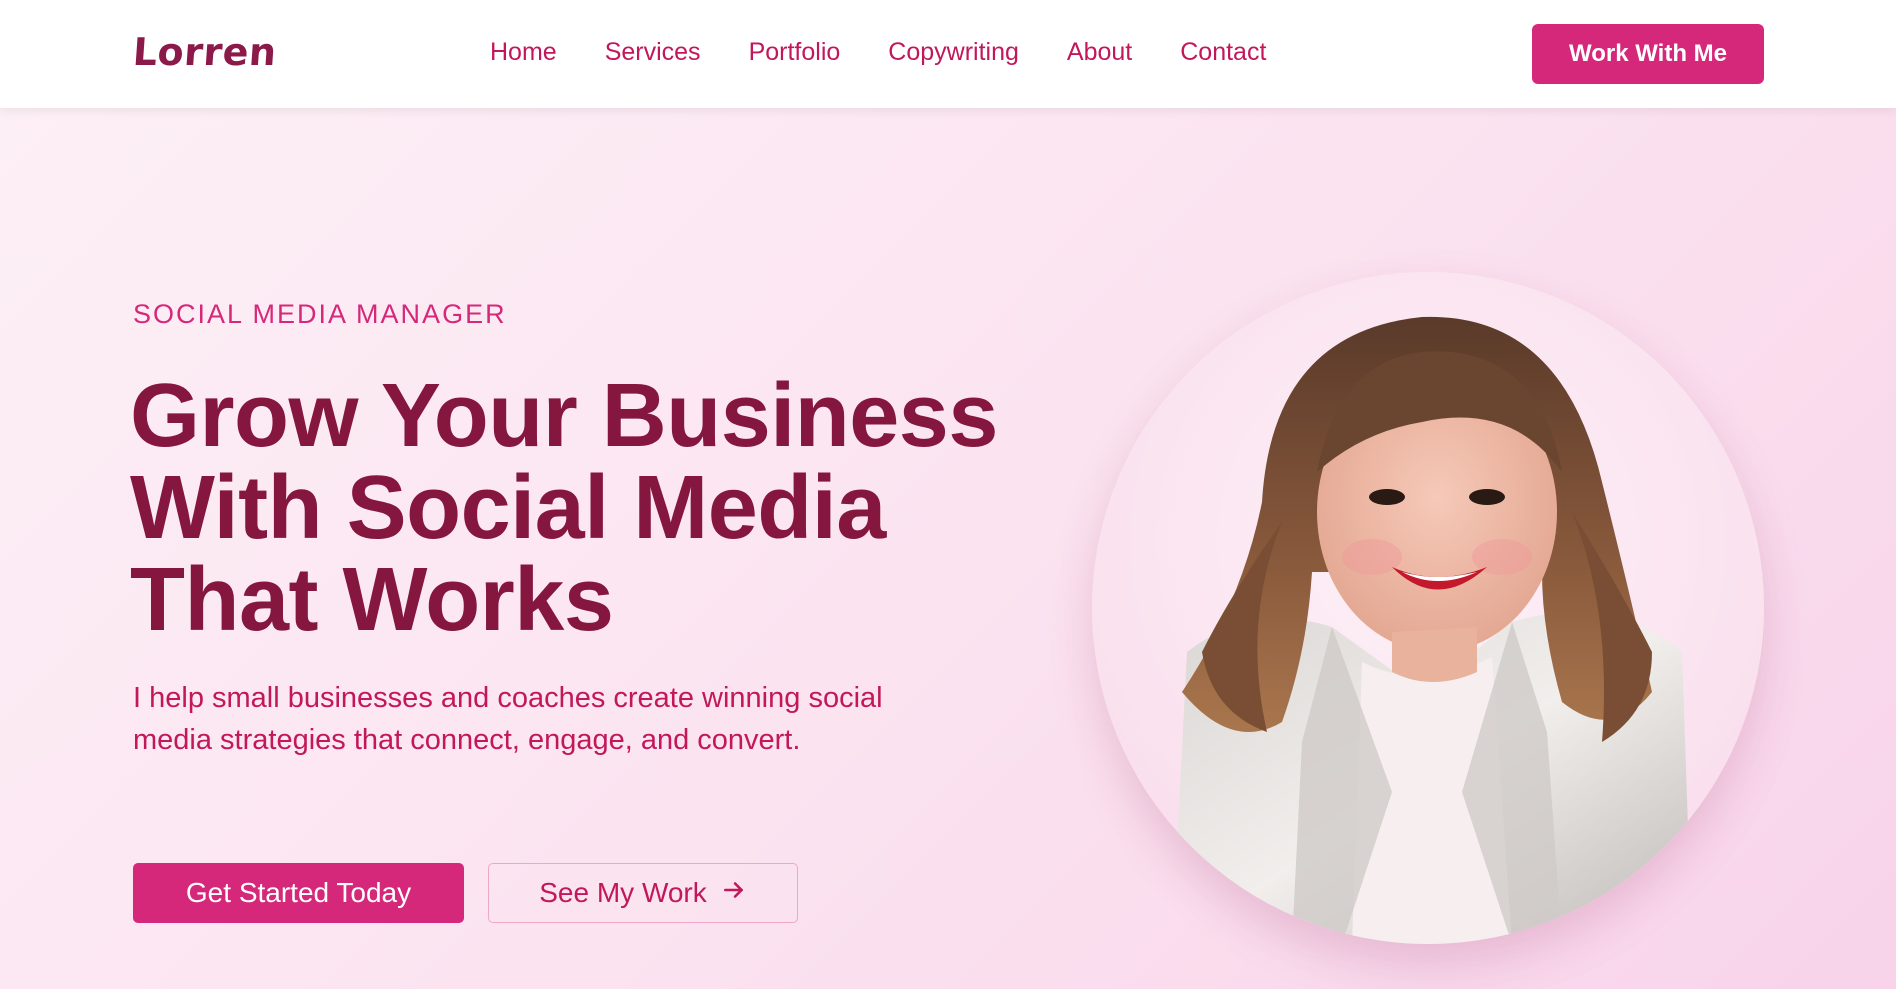  Describe the element at coordinates (623, 892) in the screenshot. I see `see-my-work-label: See My Work` at that location.